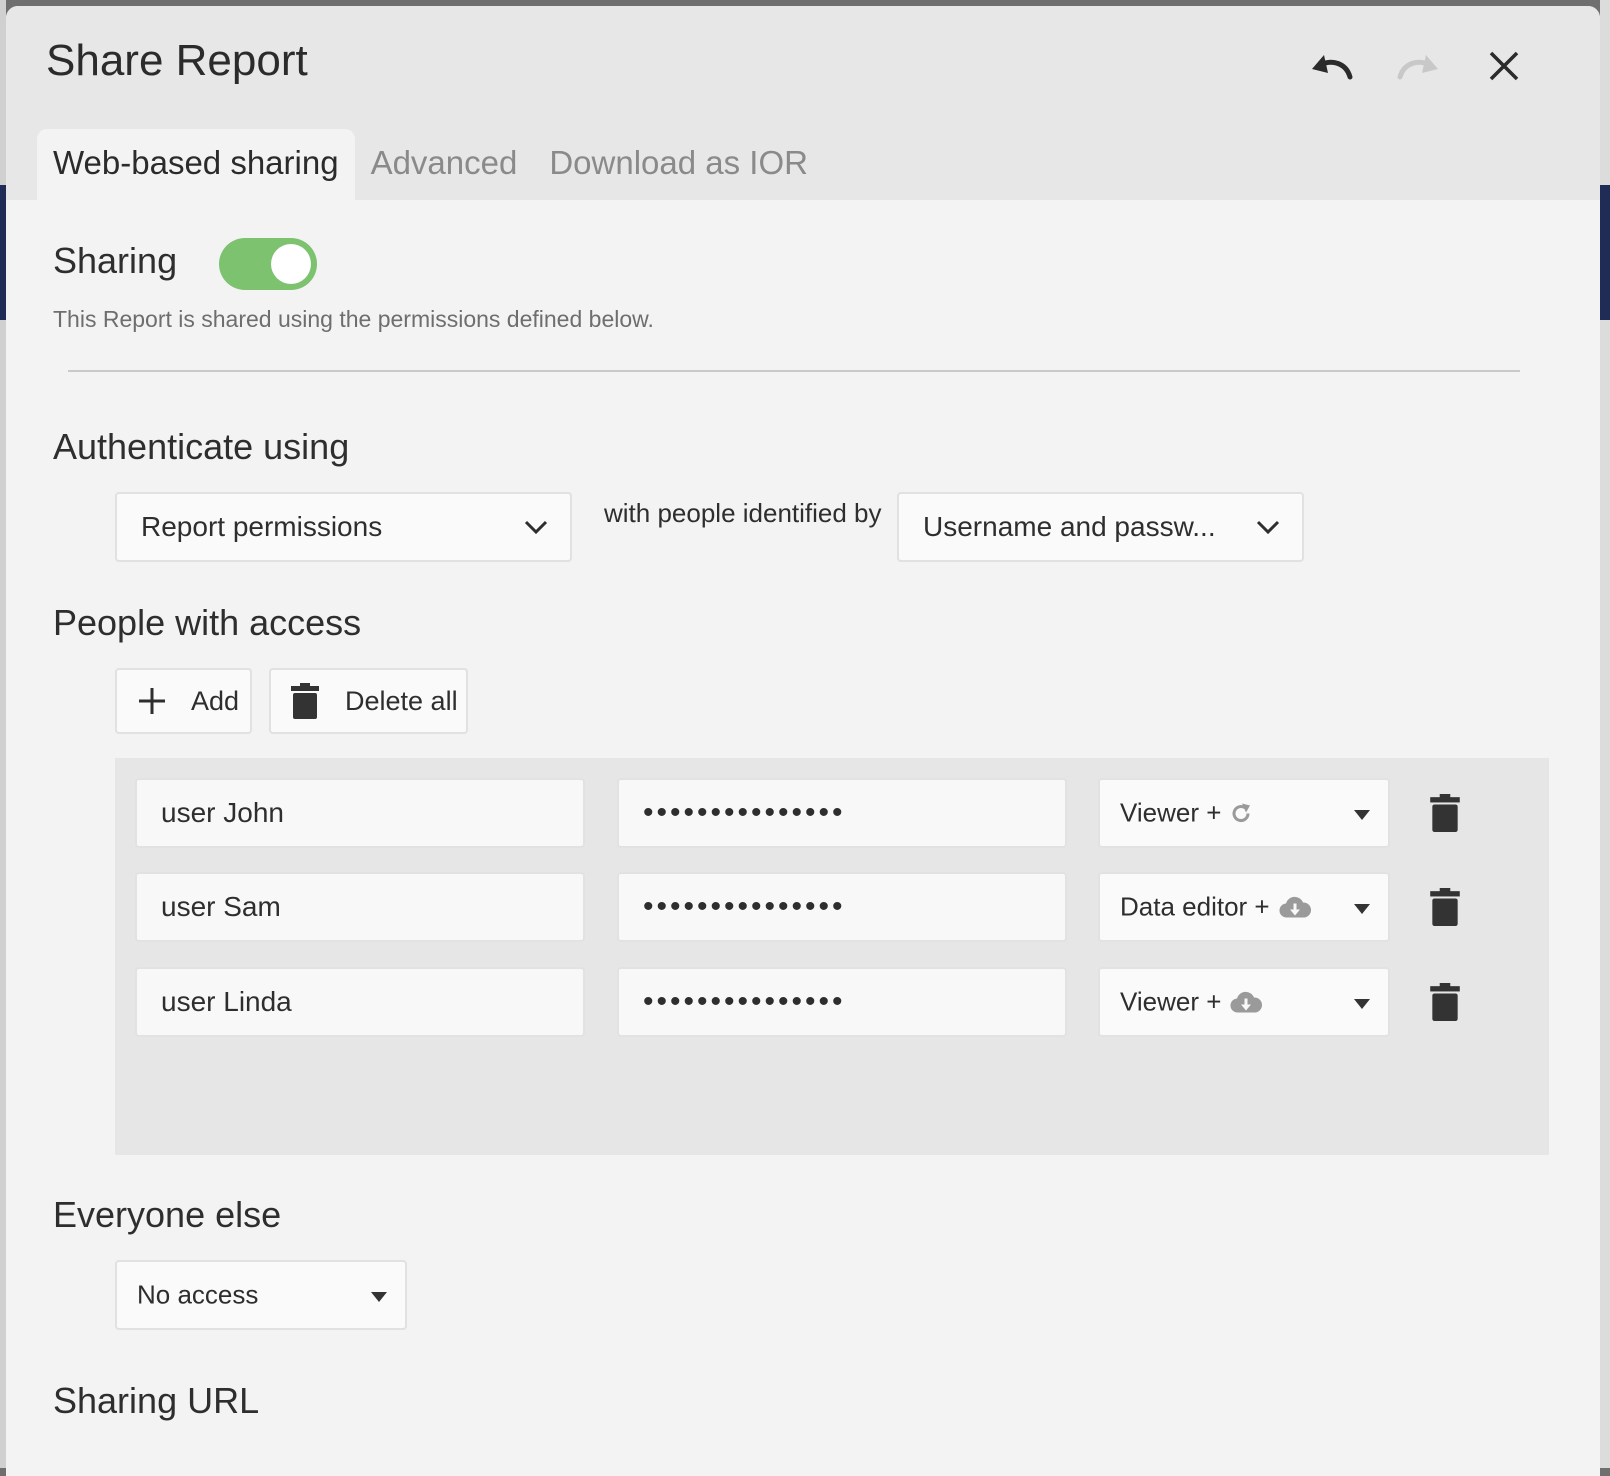 Image resolution: width=1610 pixels, height=1476 pixels. What do you see at coordinates (207, 622) in the screenshot?
I see `people-label: People with access` at bounding box center [207, 622].